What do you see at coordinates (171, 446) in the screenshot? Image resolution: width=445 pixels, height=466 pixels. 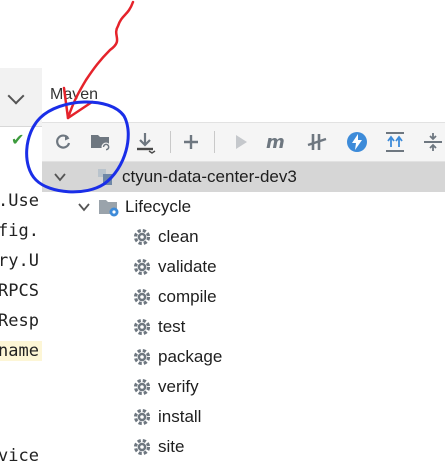 I see `goal-label: site` at bounding box center [171, 446].